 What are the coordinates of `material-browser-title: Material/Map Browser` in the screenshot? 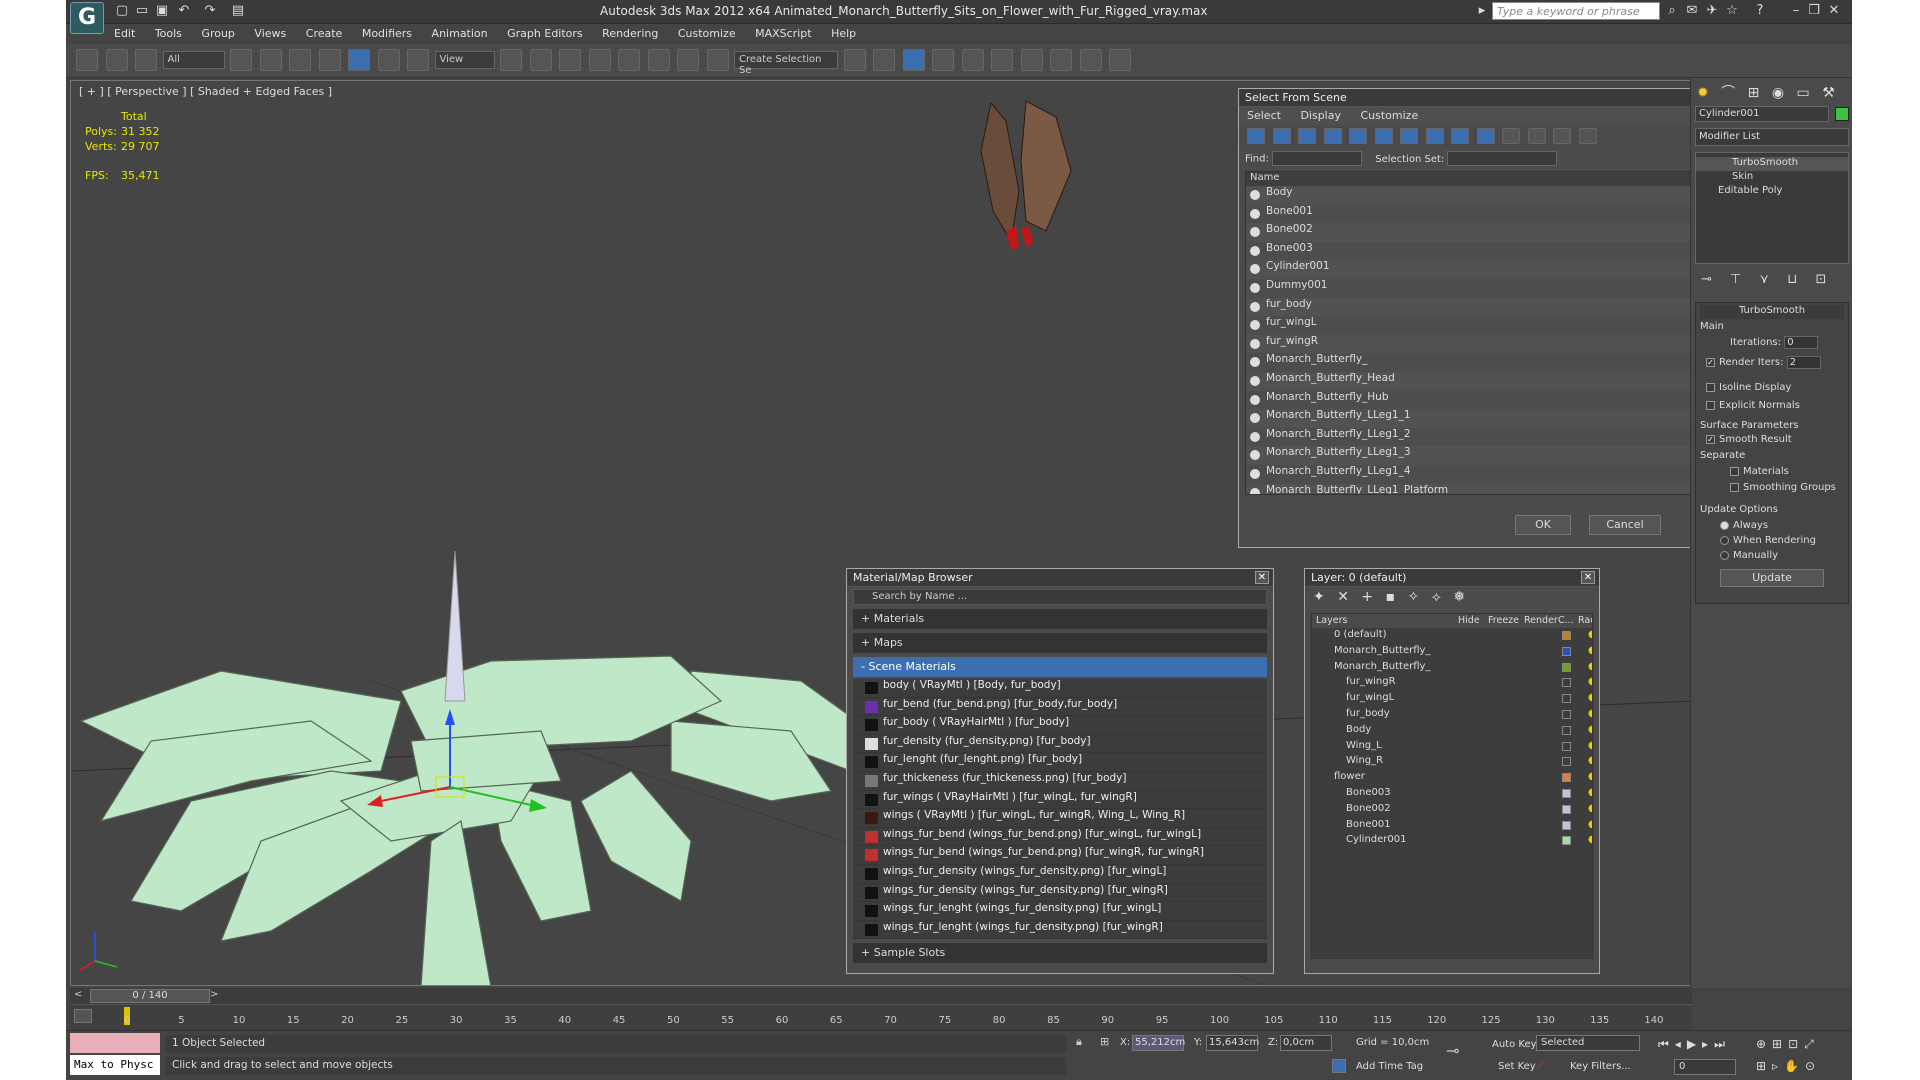 It's located at (1060, 578).